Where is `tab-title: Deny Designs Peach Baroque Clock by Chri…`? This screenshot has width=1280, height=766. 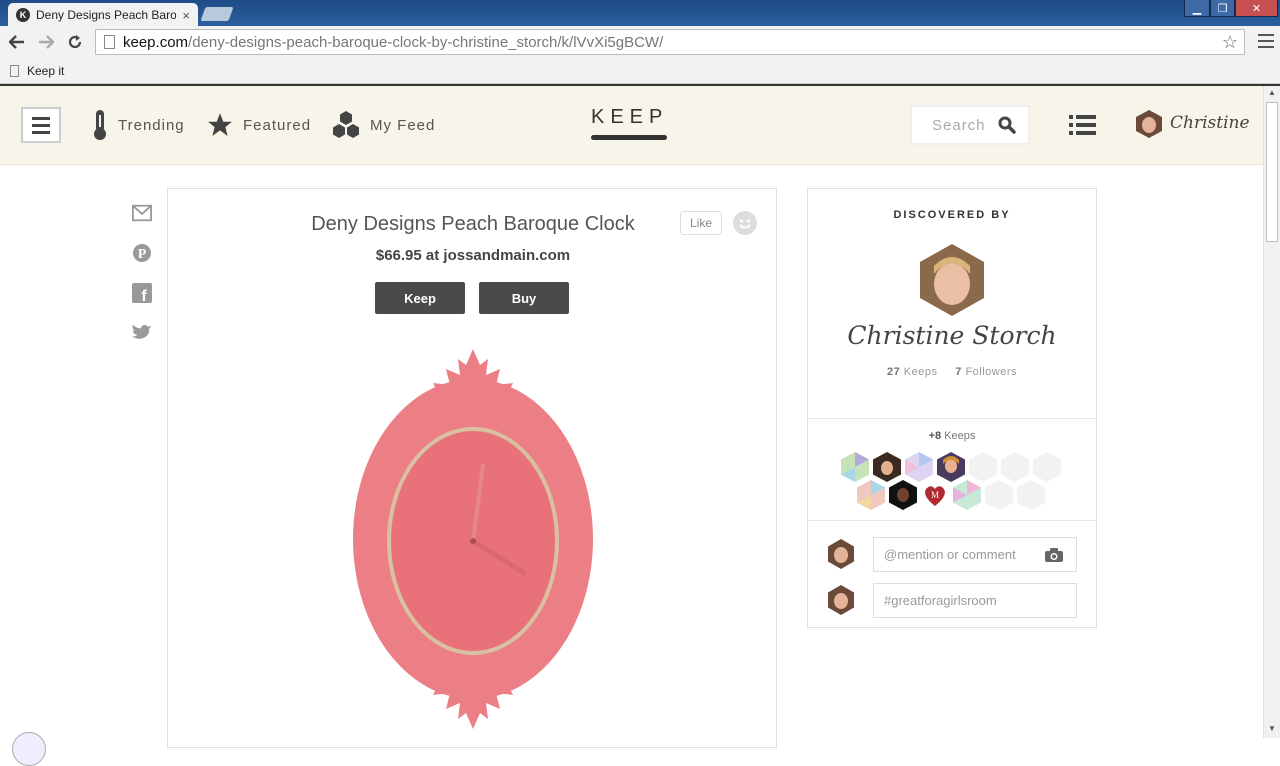 tab-title: Deny Designs Peach Baroque Clock by Chri… is located at coordinates (106, 15).